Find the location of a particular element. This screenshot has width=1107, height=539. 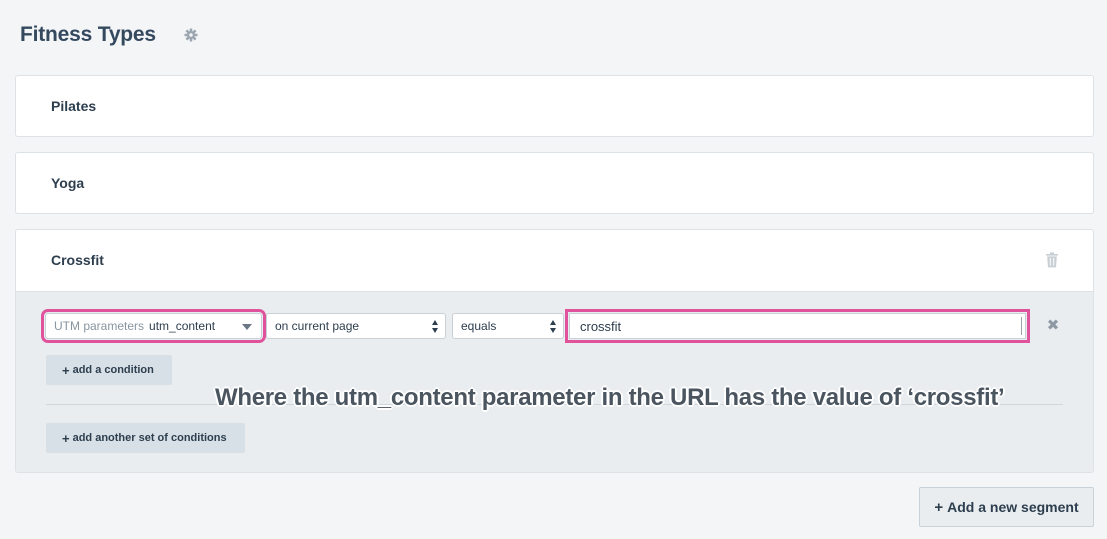

condition-value-input: crossfit is located at coordinates (797, 326).